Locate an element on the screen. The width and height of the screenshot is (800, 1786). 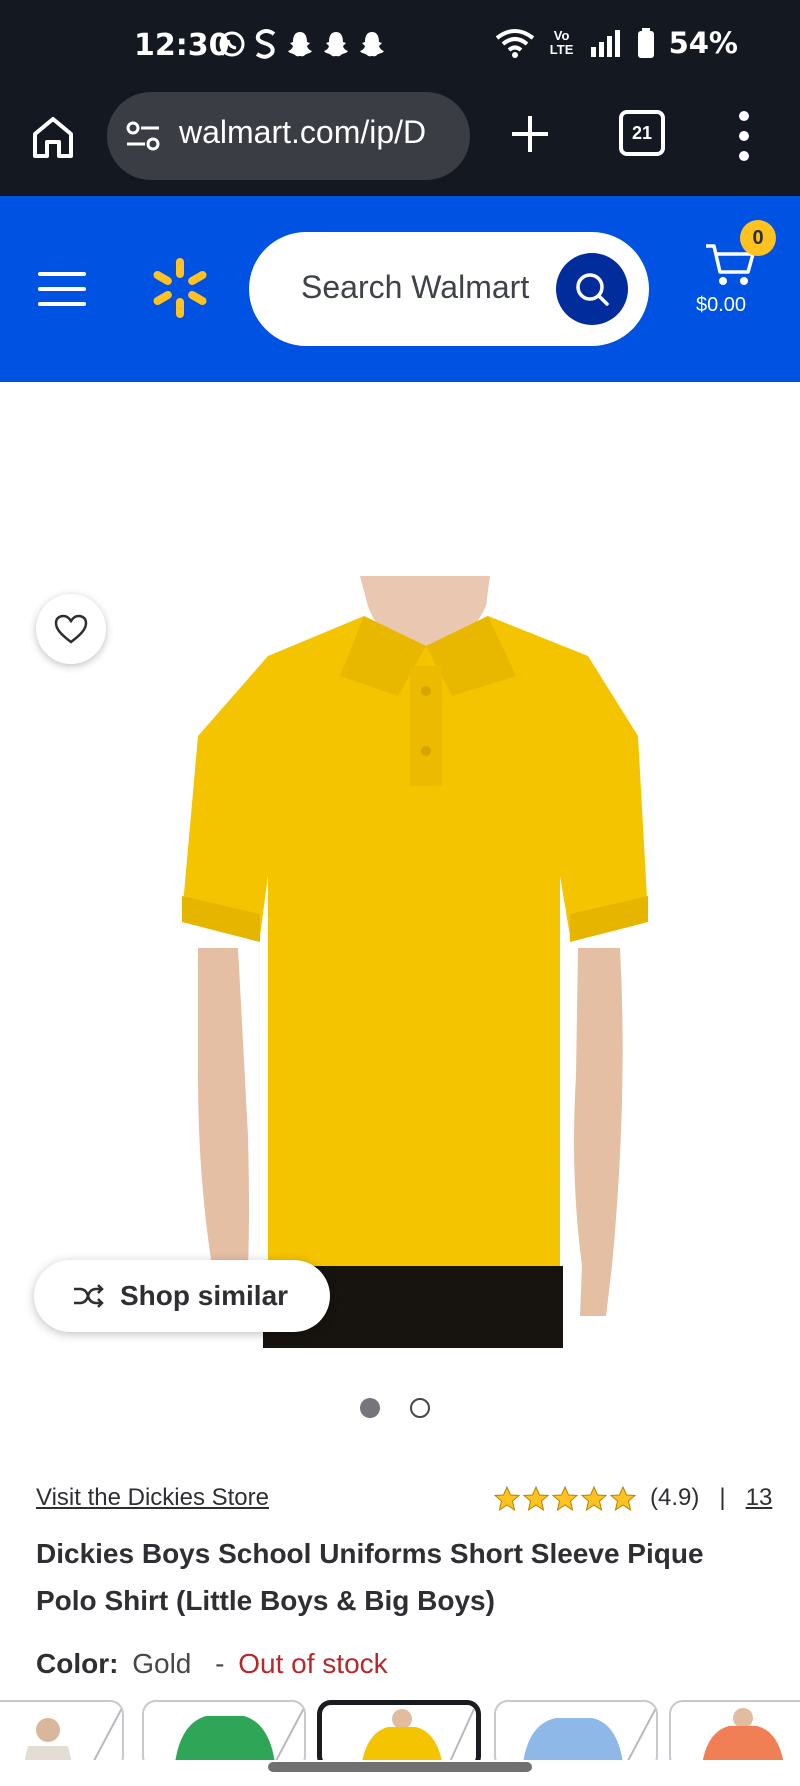
shop-similar-button: Shop similar is located at coordinates (182, 1296).